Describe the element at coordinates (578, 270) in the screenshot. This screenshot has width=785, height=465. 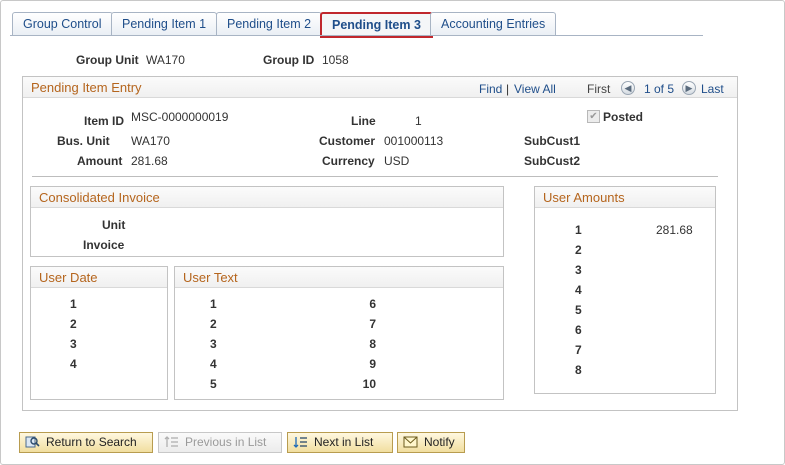
I see `user-amount-row-number: 3` at that location.